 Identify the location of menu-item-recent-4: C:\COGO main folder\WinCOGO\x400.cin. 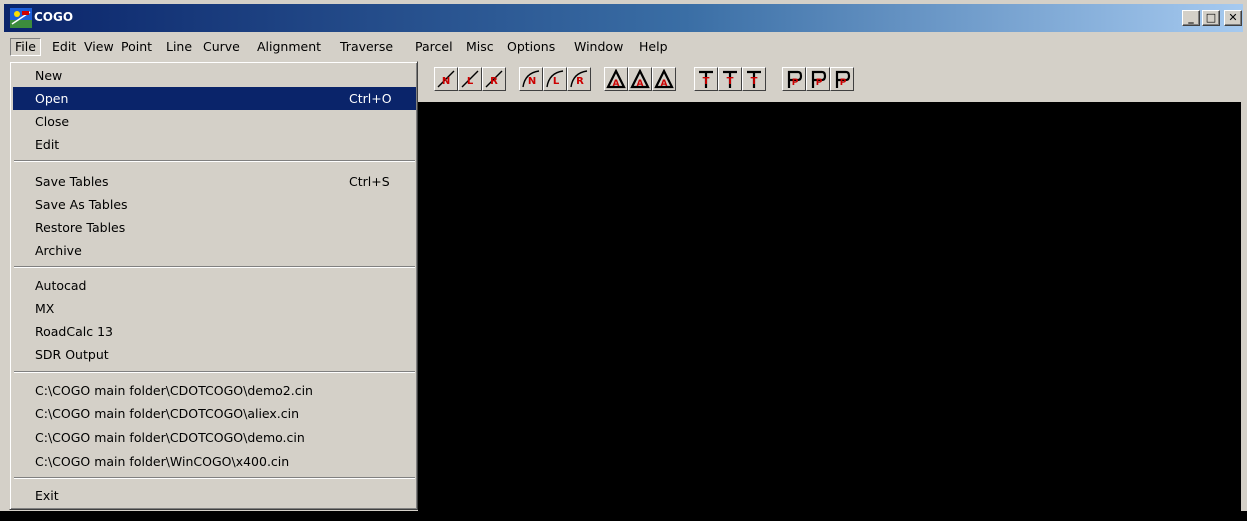
(214, 461).